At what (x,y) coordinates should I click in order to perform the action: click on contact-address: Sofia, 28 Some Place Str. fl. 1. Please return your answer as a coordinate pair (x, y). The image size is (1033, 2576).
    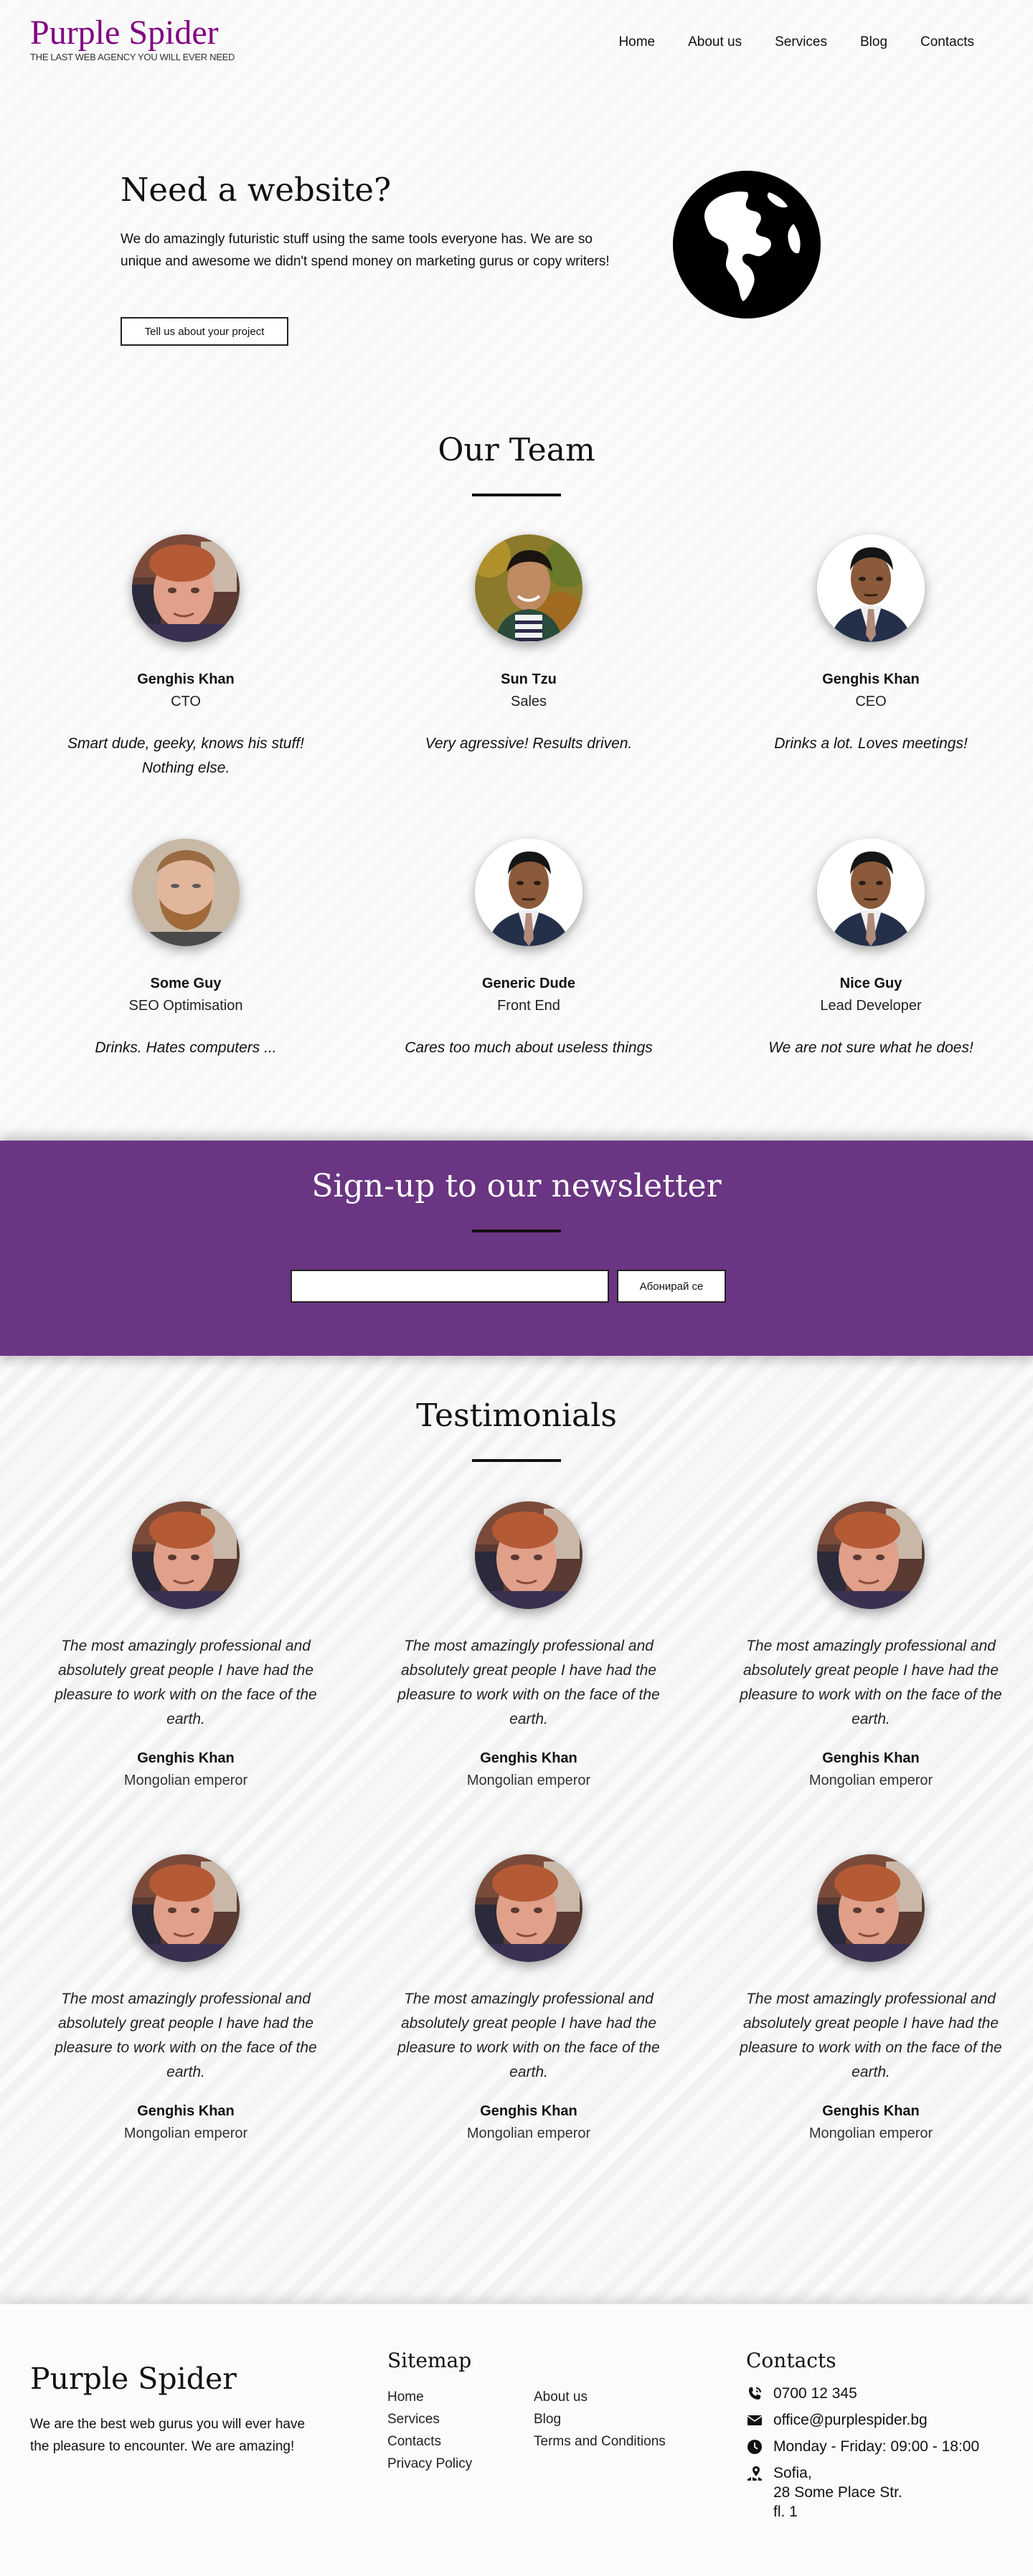
    Looking at the image, I should click on (862, 2492).